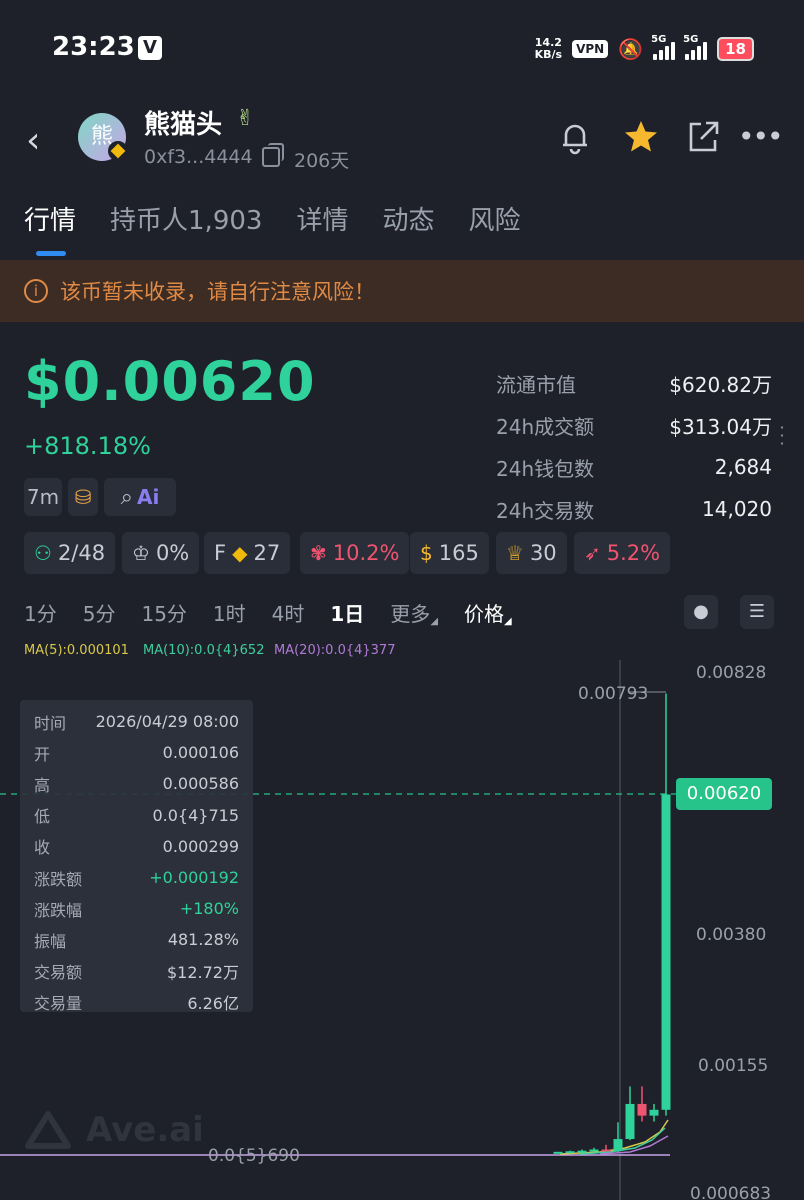 This screenshot has width=804, height=1200. What do you see at coordinates (631, 49) in the screenshot?
I see `mute-icon: 🔕` at bounding box center [631, 49].